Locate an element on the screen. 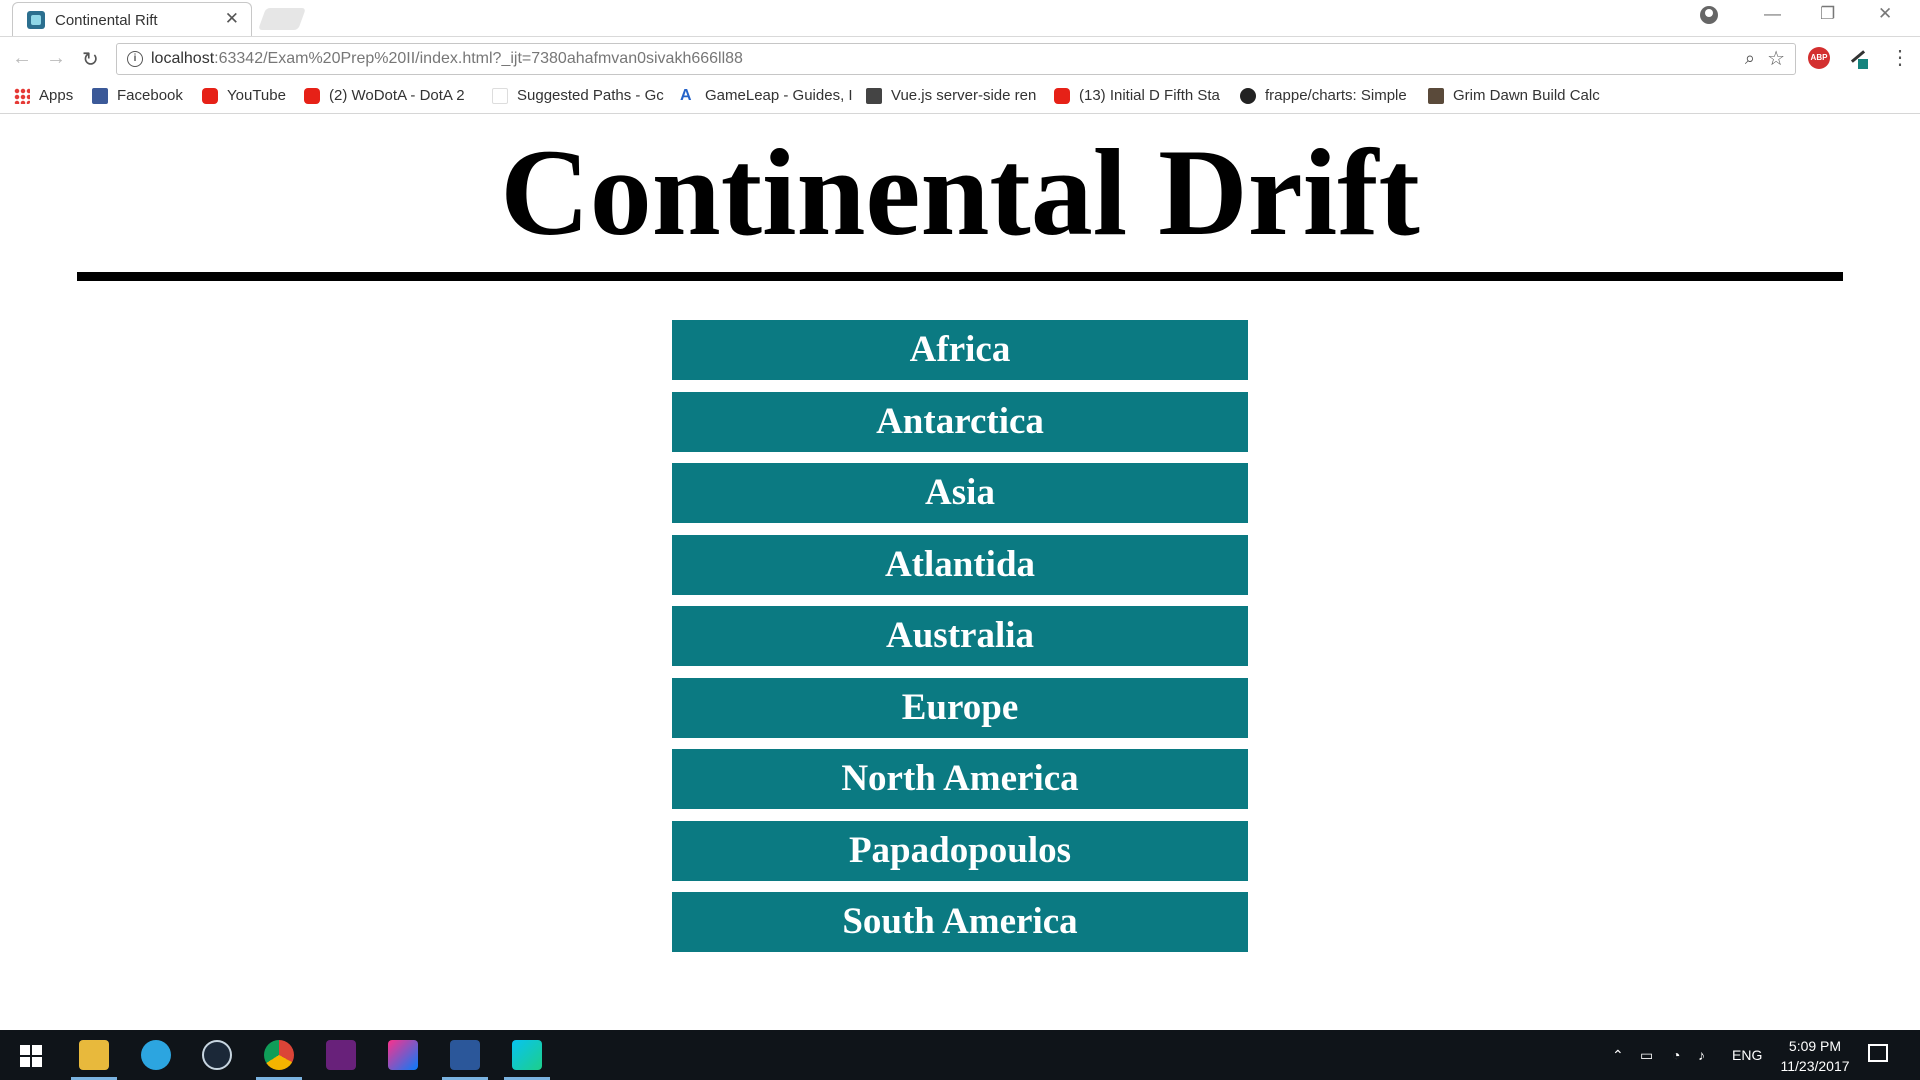  tab-title: Continental Rift is located at coordinates (106, 20).